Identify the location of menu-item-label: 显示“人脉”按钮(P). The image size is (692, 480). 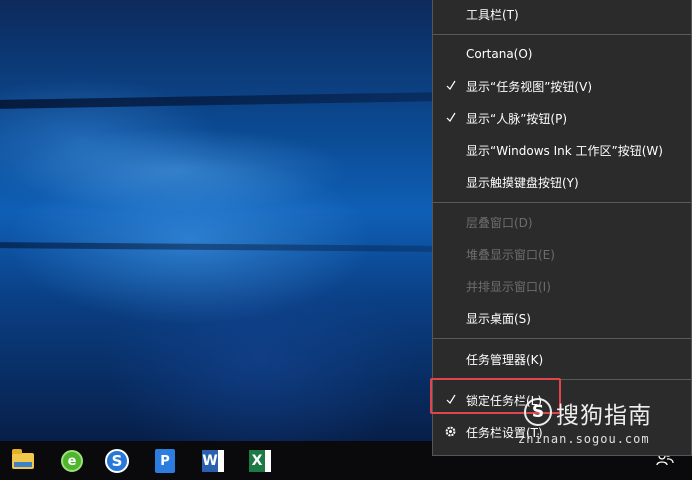
(517, 118).